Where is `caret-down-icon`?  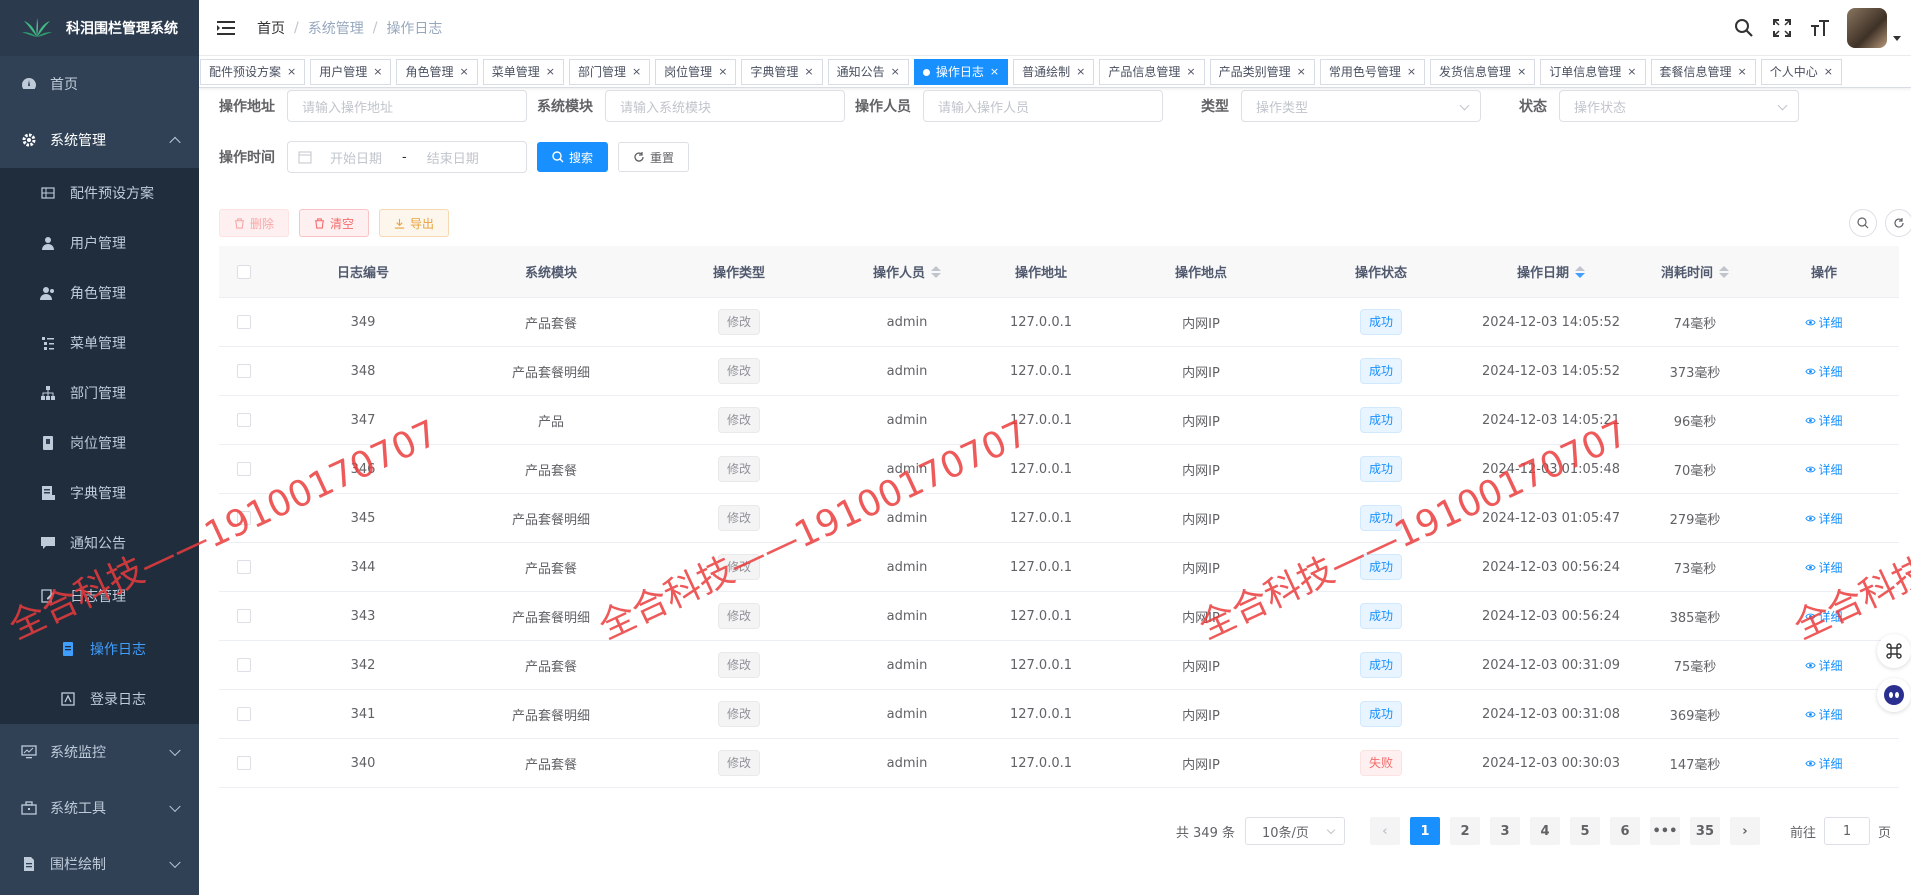
caret-down-icon is located at coordinates (1897, 38).